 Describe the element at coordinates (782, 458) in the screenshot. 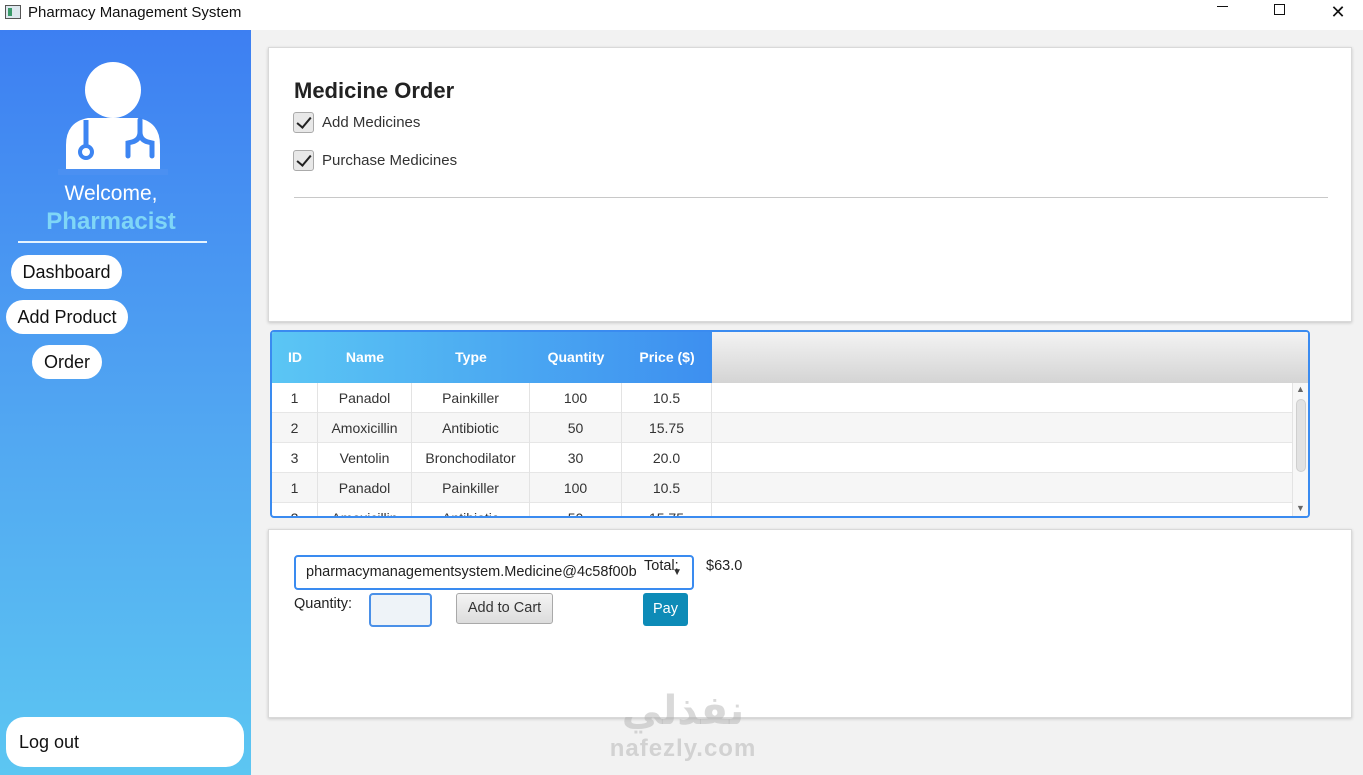

I see `table-row: 3 Ventolin Bronchodilator 30 20.0` at that location.